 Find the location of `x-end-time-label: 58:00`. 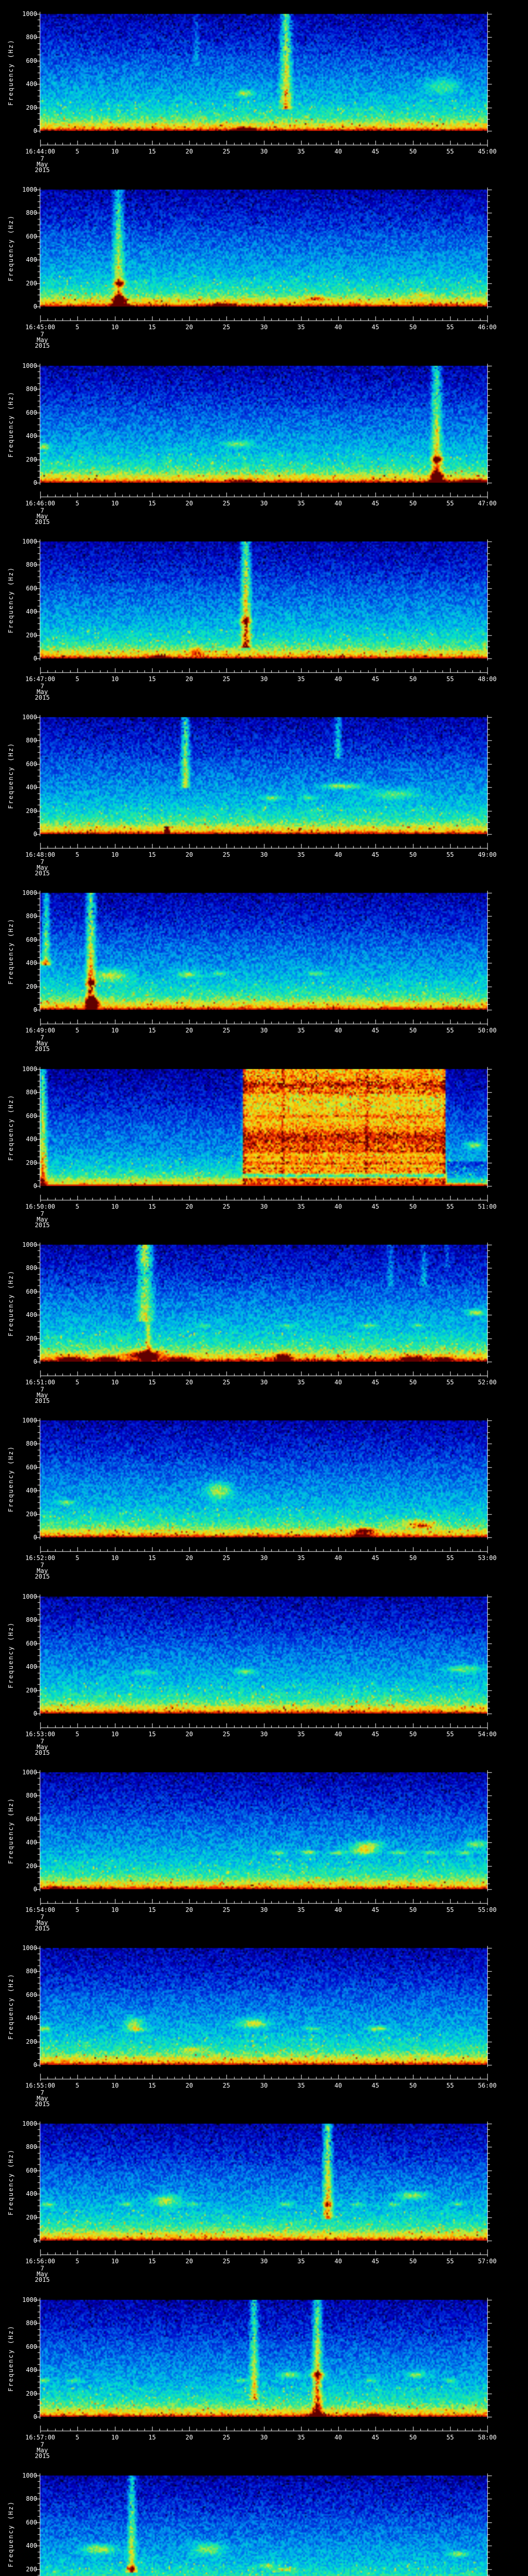

x-end-time-label: 58:00 is located at coordinates (487, 2437).